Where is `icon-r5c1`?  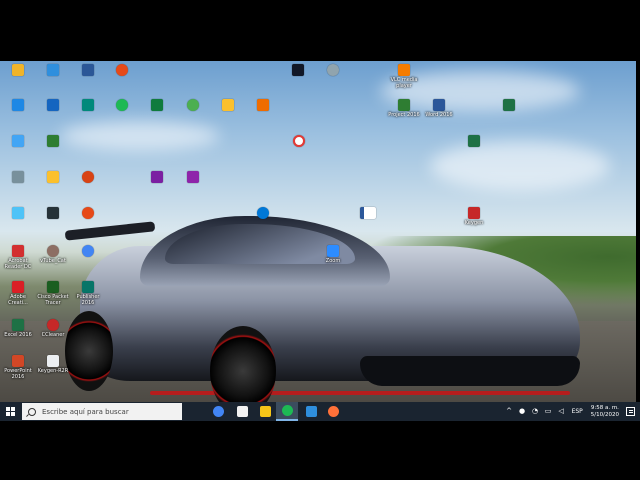 icon-r5c1 is located at coordinates (18, 213).